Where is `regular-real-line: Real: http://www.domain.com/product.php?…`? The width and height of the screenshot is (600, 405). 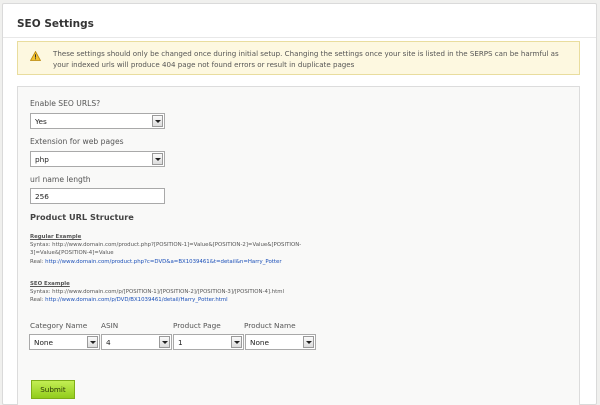 regular-real-line: Real: http://www.domain.com/product.php?… is located at coordinates (300, 262).